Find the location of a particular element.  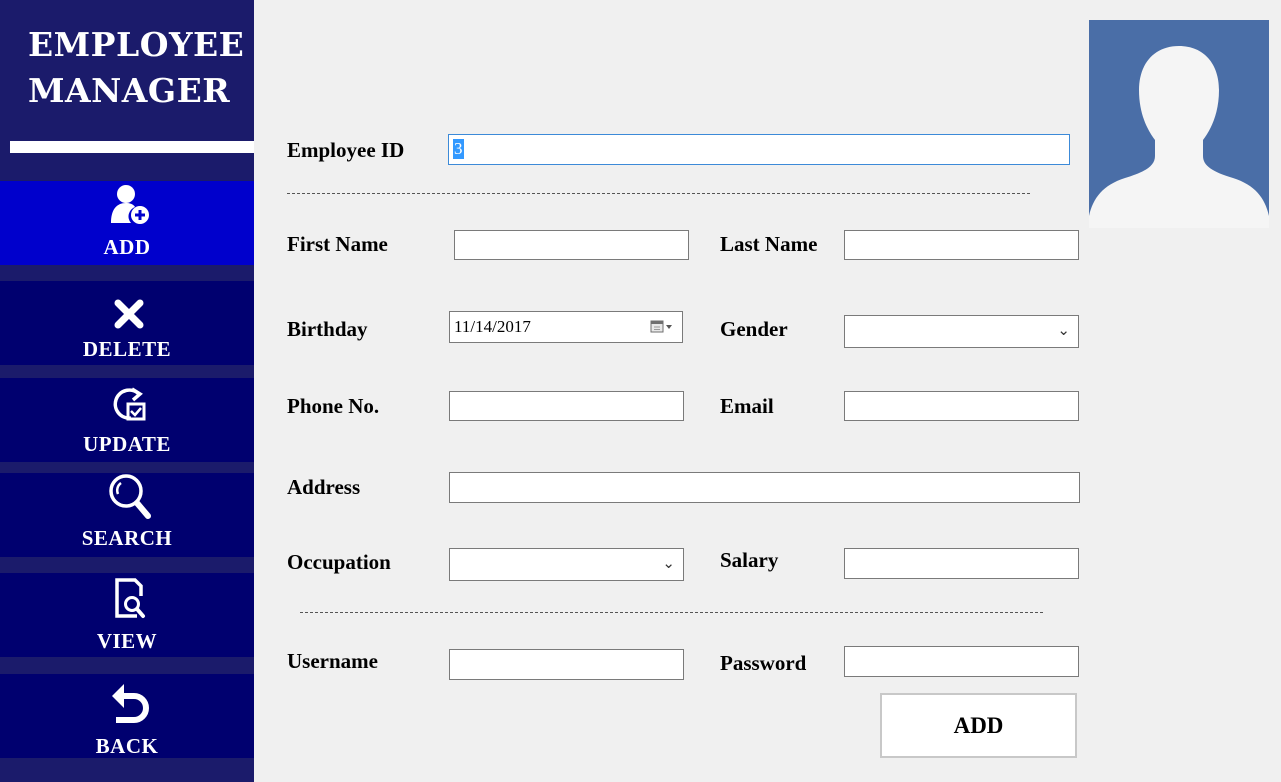

nav-view-label: VIEW is located at coordinates (127, 641).